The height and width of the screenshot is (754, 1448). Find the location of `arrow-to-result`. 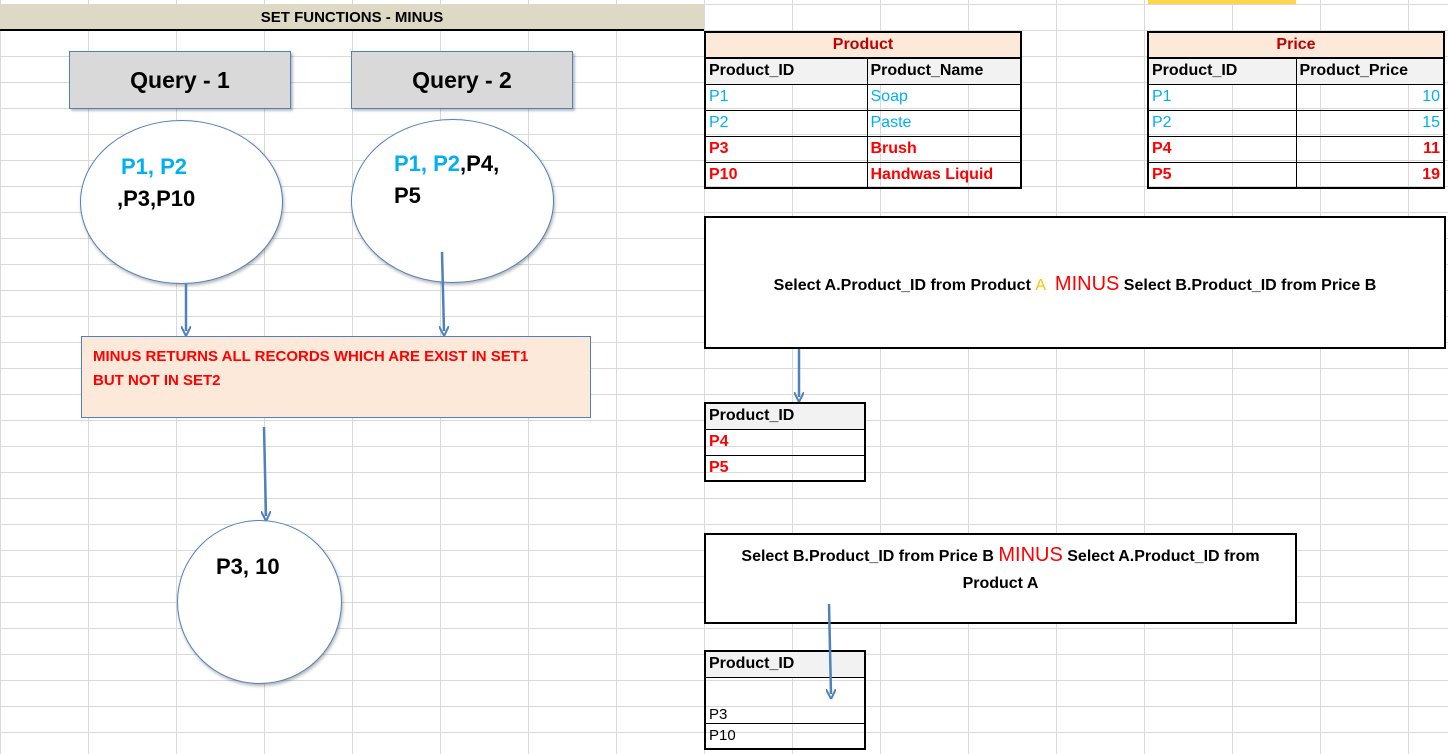

arrow-to-result is located at coordinates (265, 471).